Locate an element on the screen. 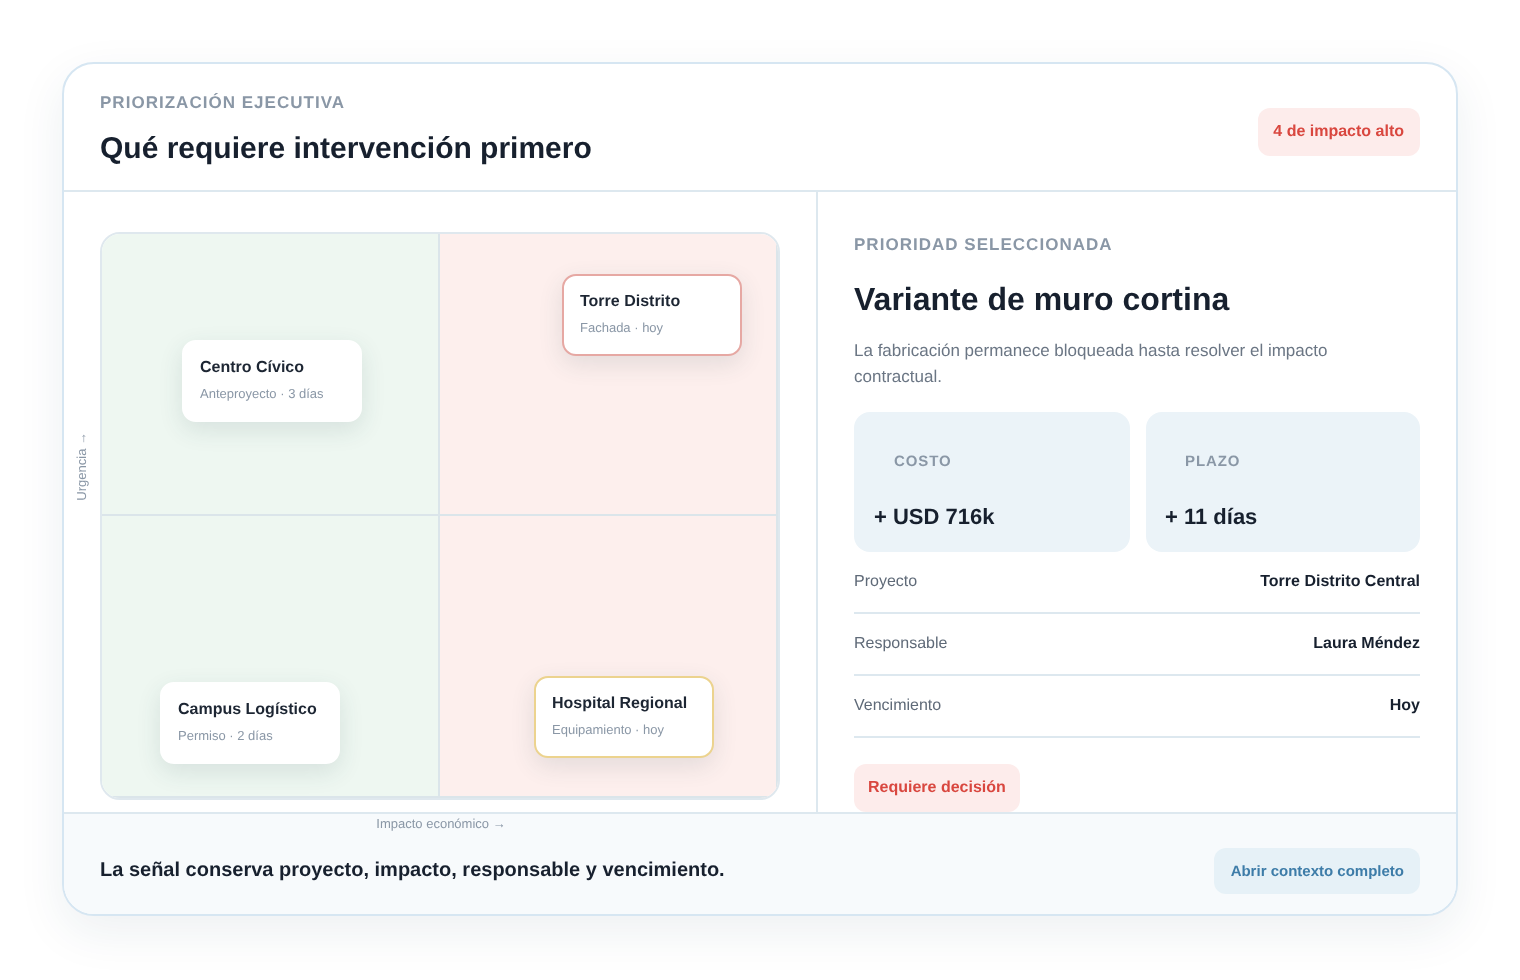  detail-title: Variante de muro cortina is located at coordinates (1043, 301).